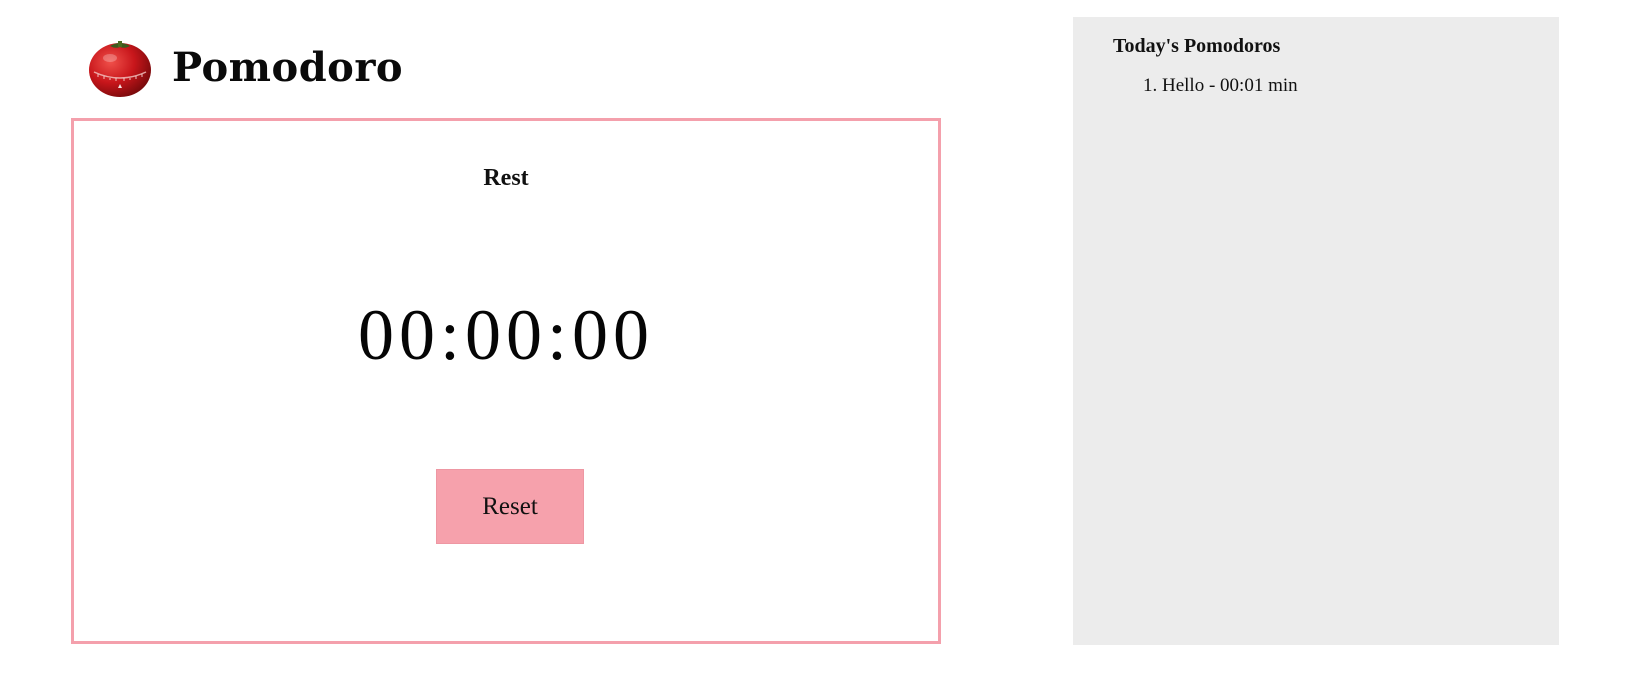 The height and width of the screenshot is (687, 1628). Describe the element at coordinates (1150, 85) in the screenshot. I see `list-item-number: 1.` at that location.